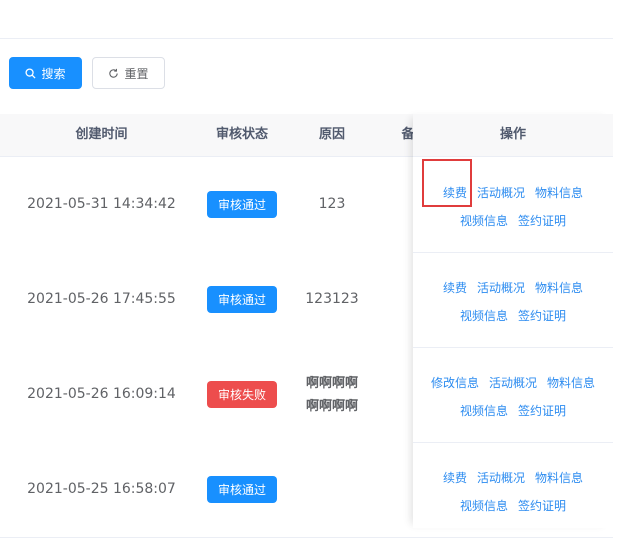  I want to click on action-links: 修改信息 活动概况 物料信息, so click(513, 382).